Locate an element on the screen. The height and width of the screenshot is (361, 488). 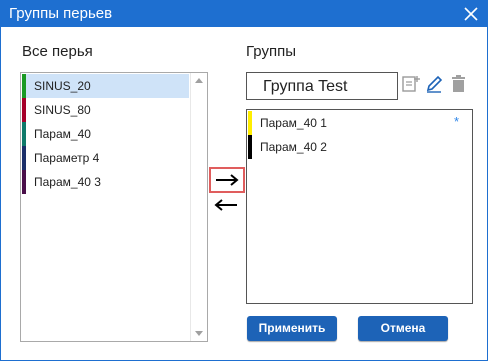
groups-label: Группы is located at coordinates (271, 51).